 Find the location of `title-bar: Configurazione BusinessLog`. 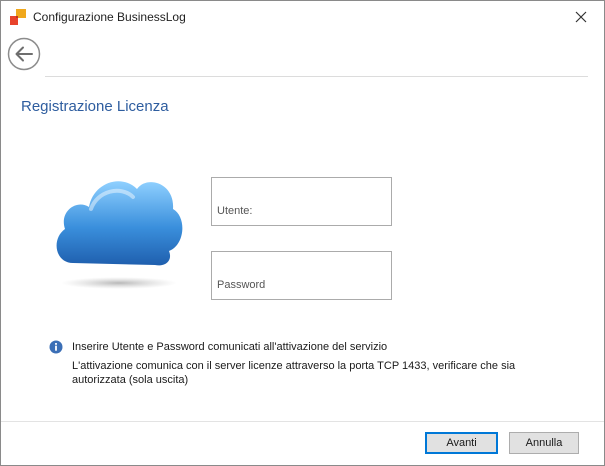

title-bar: Configurazione BusinessLog is located at coordinates (302, 16).